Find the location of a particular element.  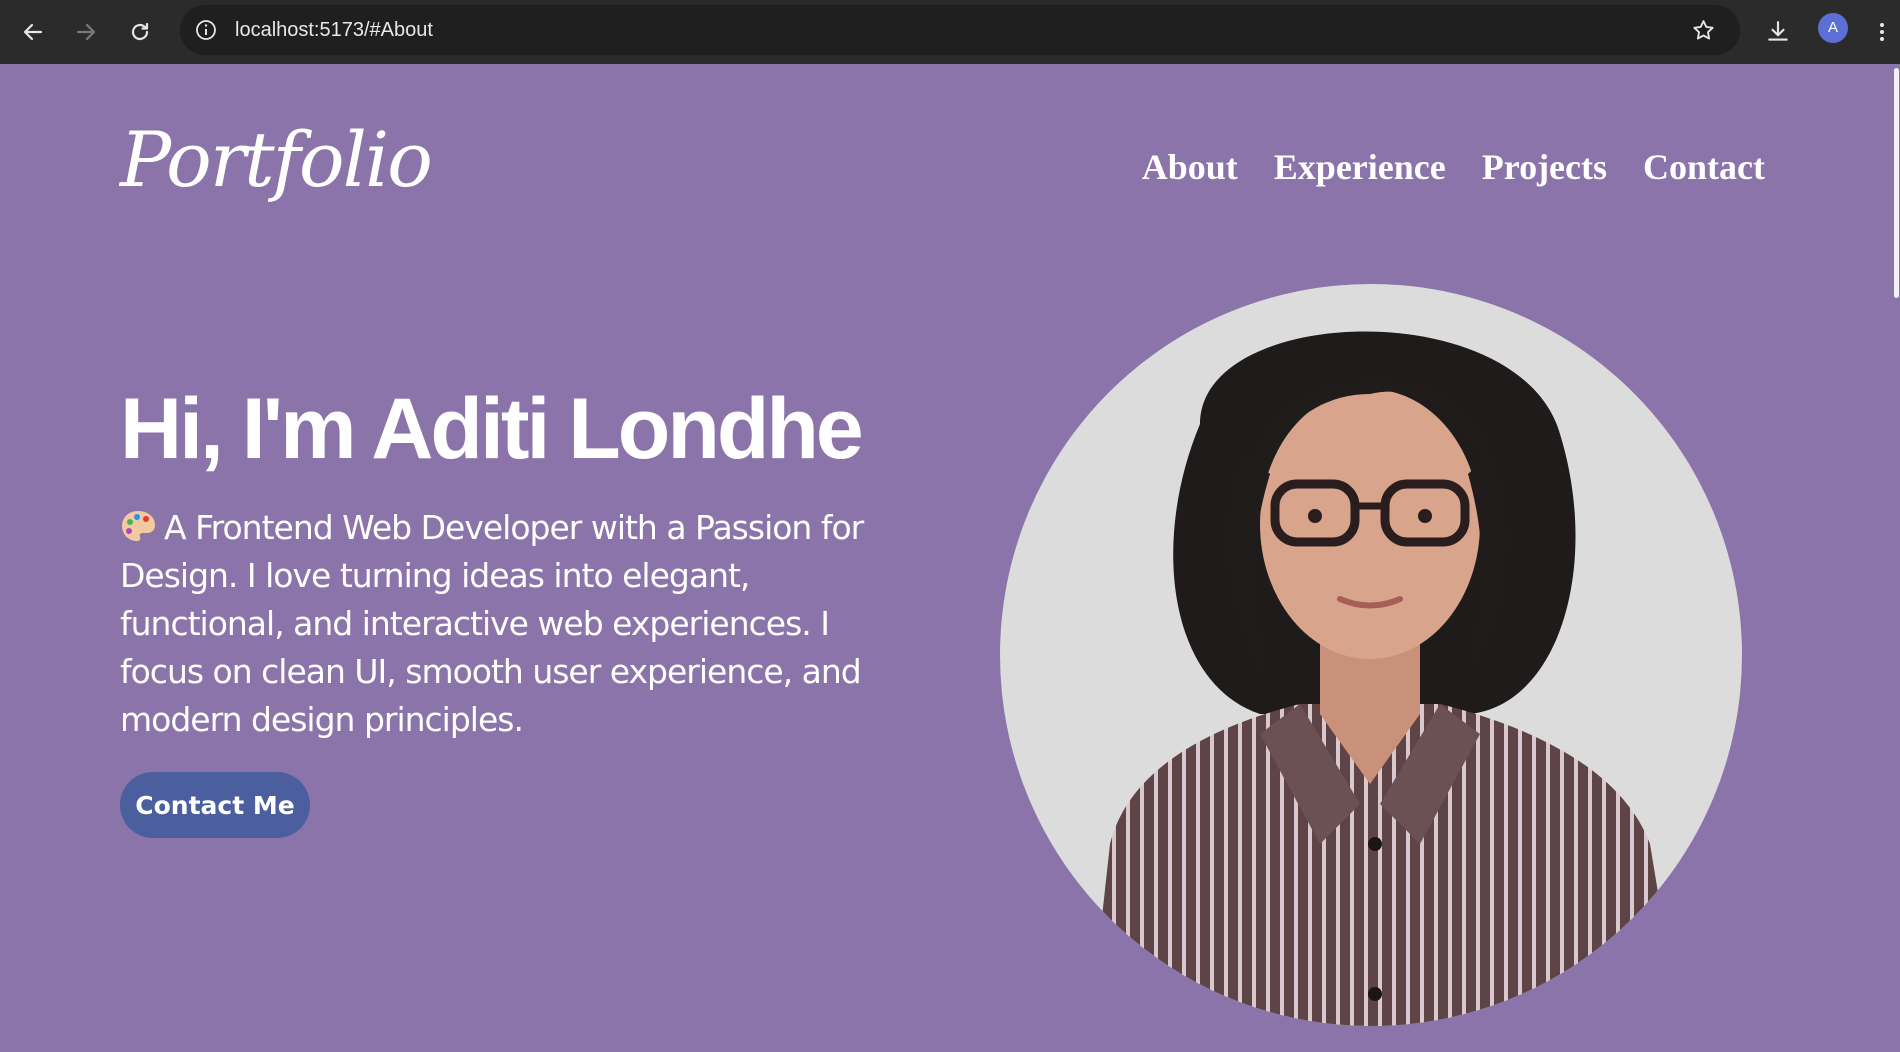

back-button is located at coordinates (33, 32).